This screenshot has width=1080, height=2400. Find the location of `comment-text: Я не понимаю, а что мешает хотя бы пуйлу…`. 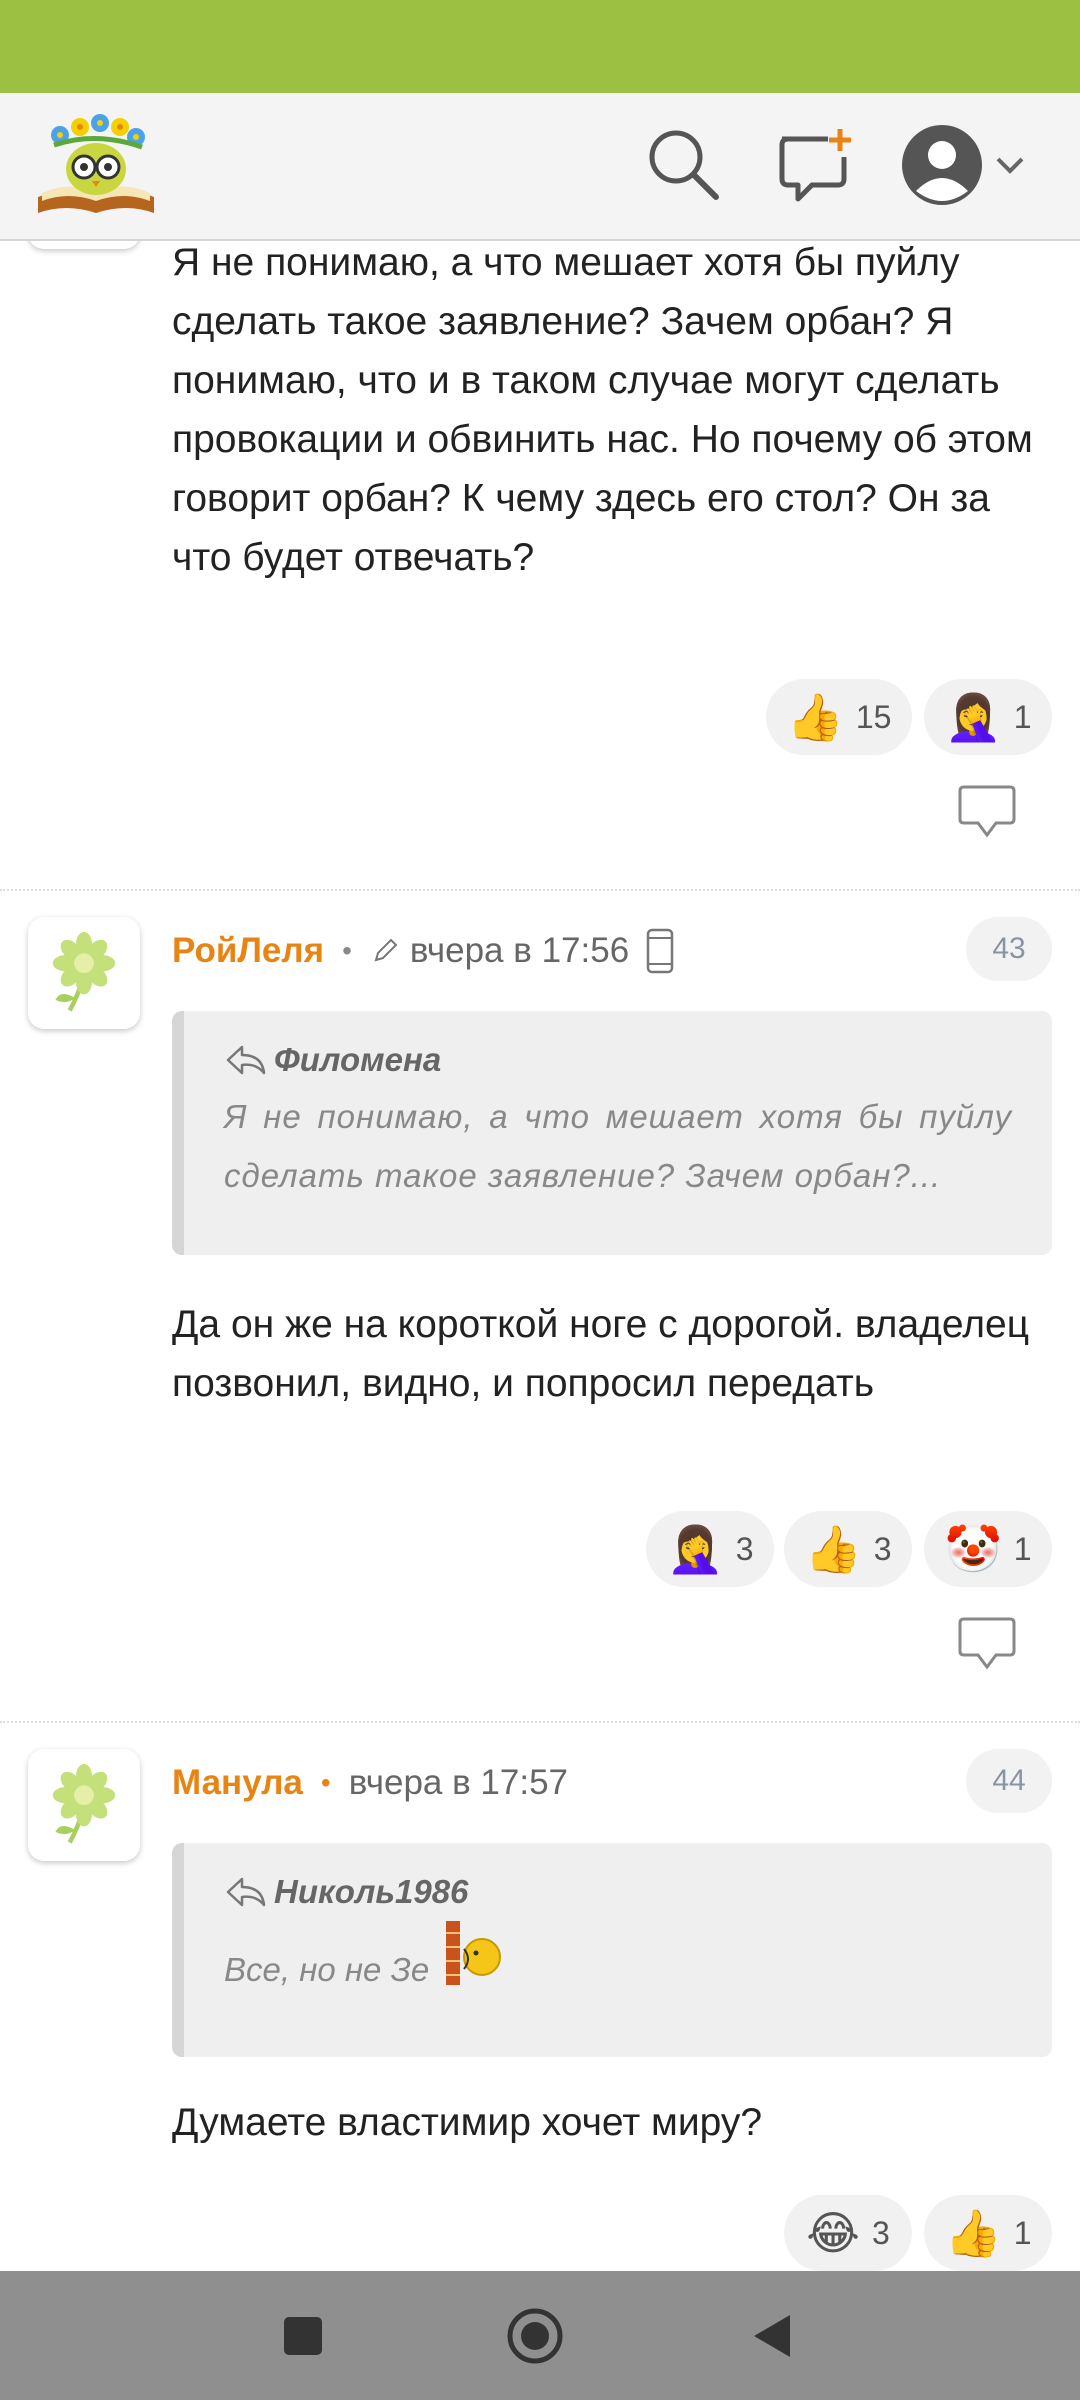

comment-text: Я не понимаю, а что мешает хотя бы пуйлу… is located at coordinates (602, 410).